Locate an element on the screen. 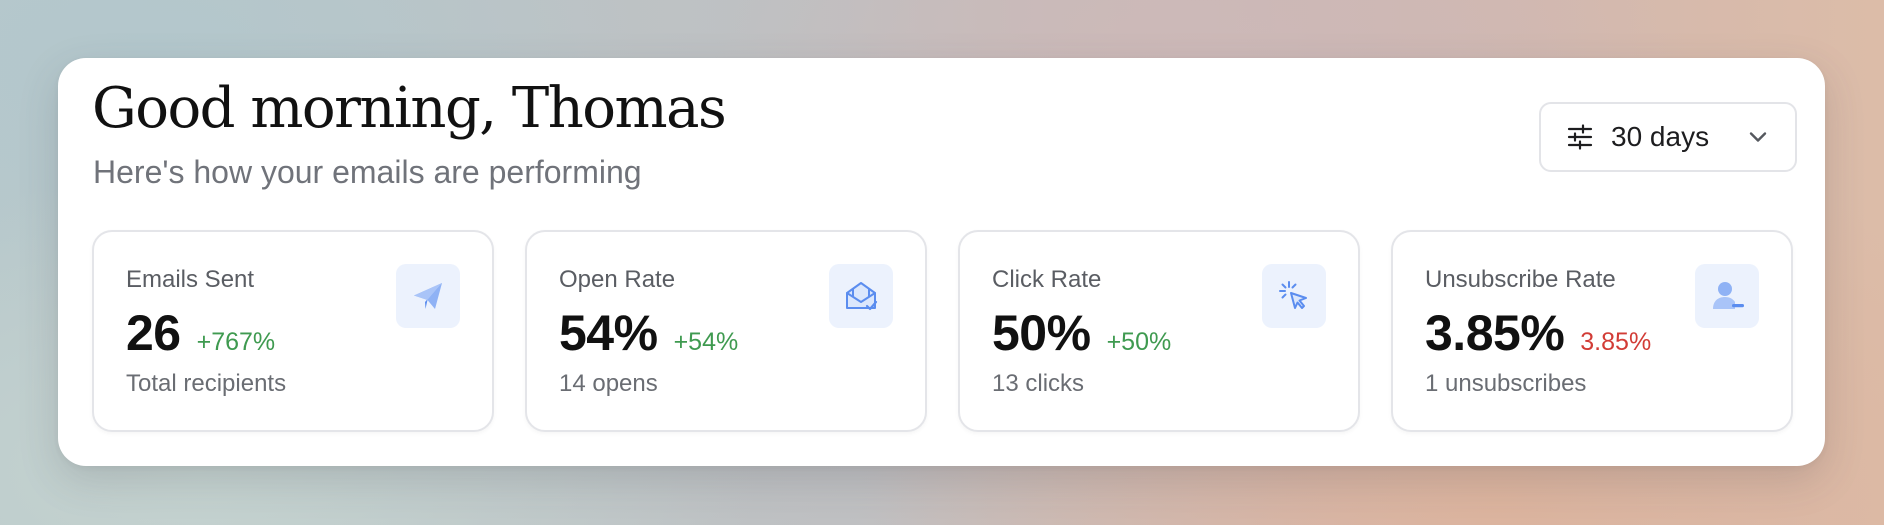 The width and height of the screenshot is (1884, 525). stat-value-row: 54% +54% is located at coordinates (648, 333).